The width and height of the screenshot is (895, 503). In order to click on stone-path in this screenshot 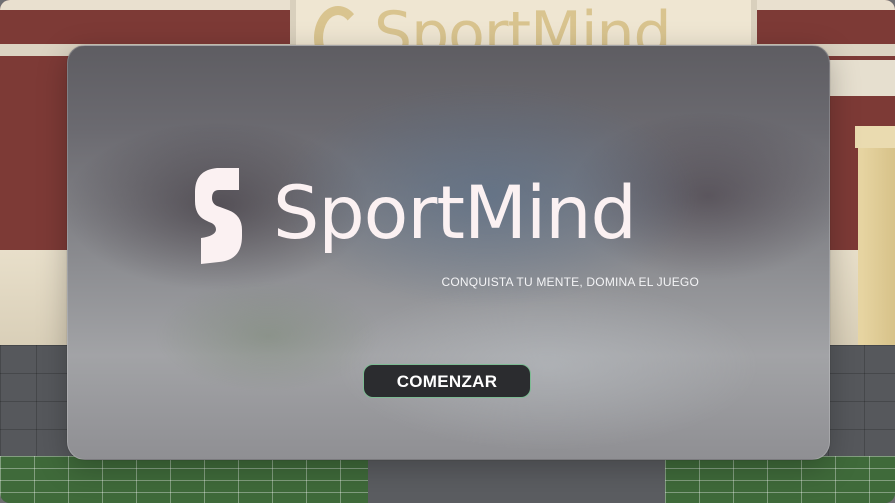, I will do `click(516, 479)`.